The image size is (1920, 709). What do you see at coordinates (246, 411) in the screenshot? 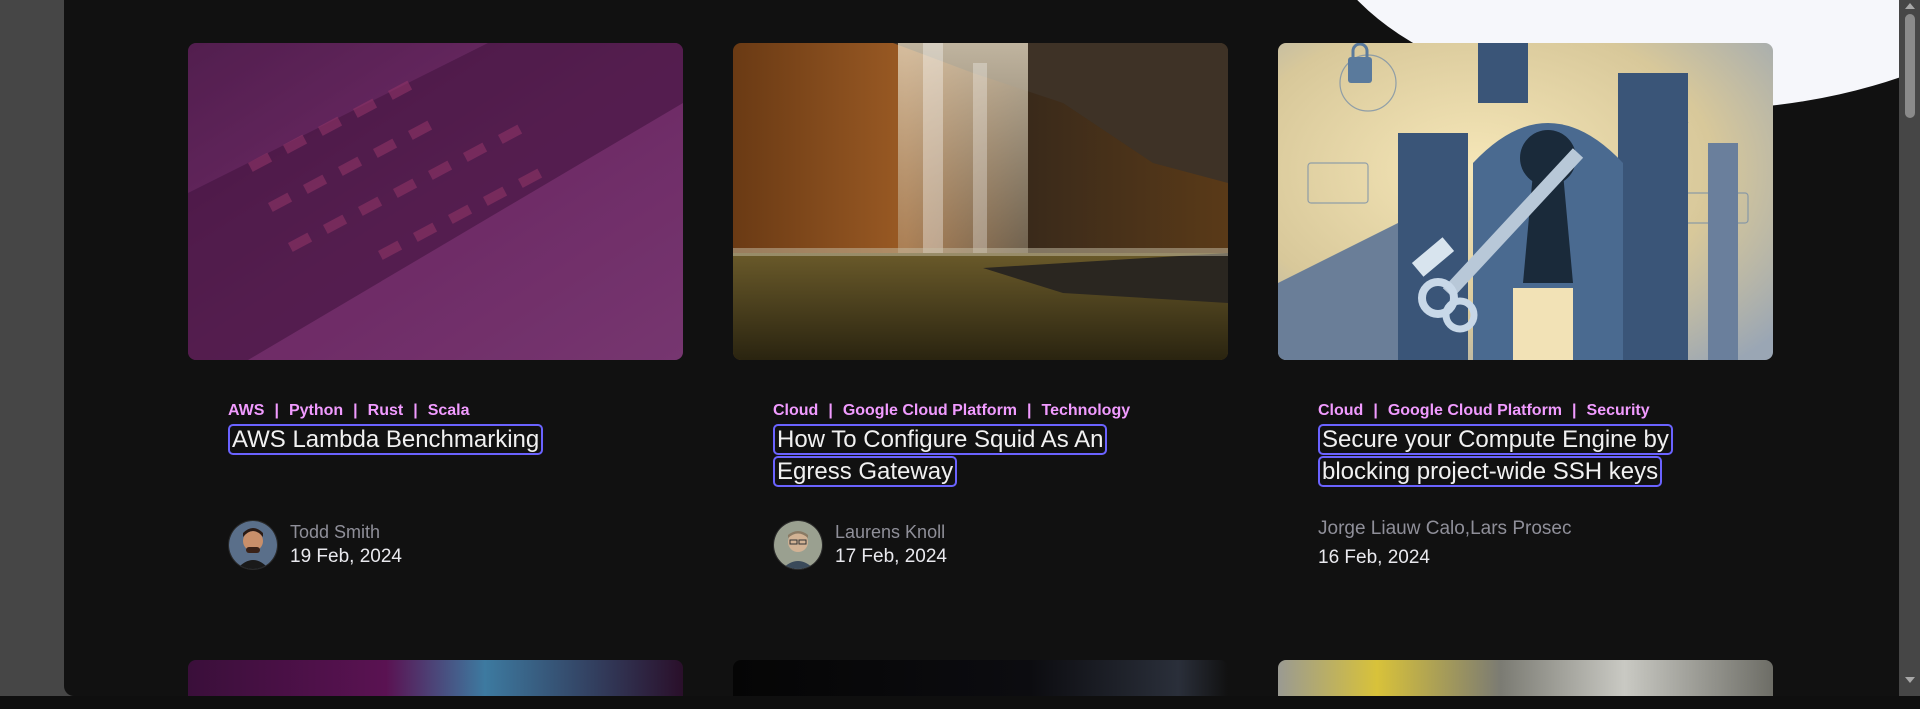
I see `tag-link: AWS` at bounding box center [246, 411].